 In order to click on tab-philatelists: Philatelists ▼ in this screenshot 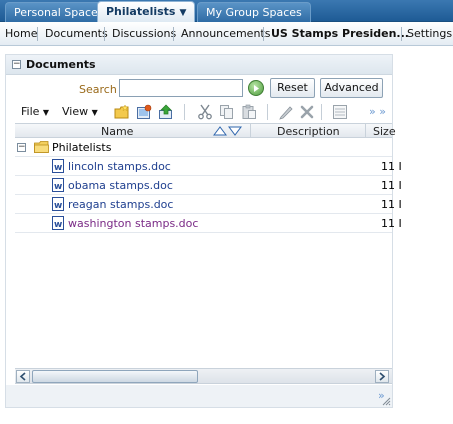, I will do `click(146, 12)`.